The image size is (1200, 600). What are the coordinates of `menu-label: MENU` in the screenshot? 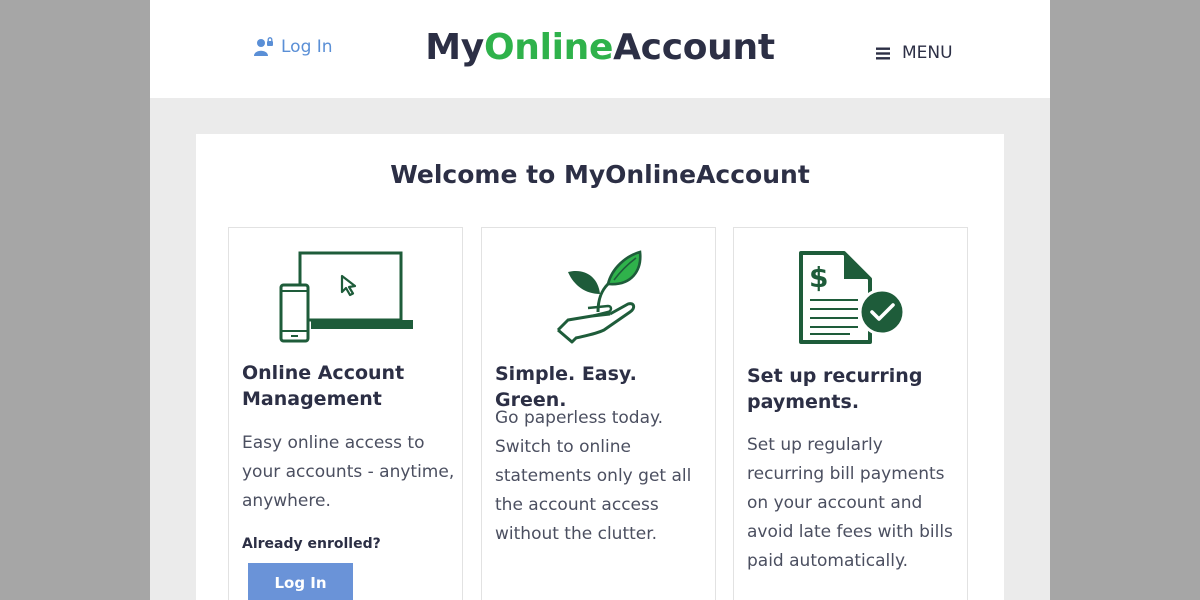 It's located at (927, 53).